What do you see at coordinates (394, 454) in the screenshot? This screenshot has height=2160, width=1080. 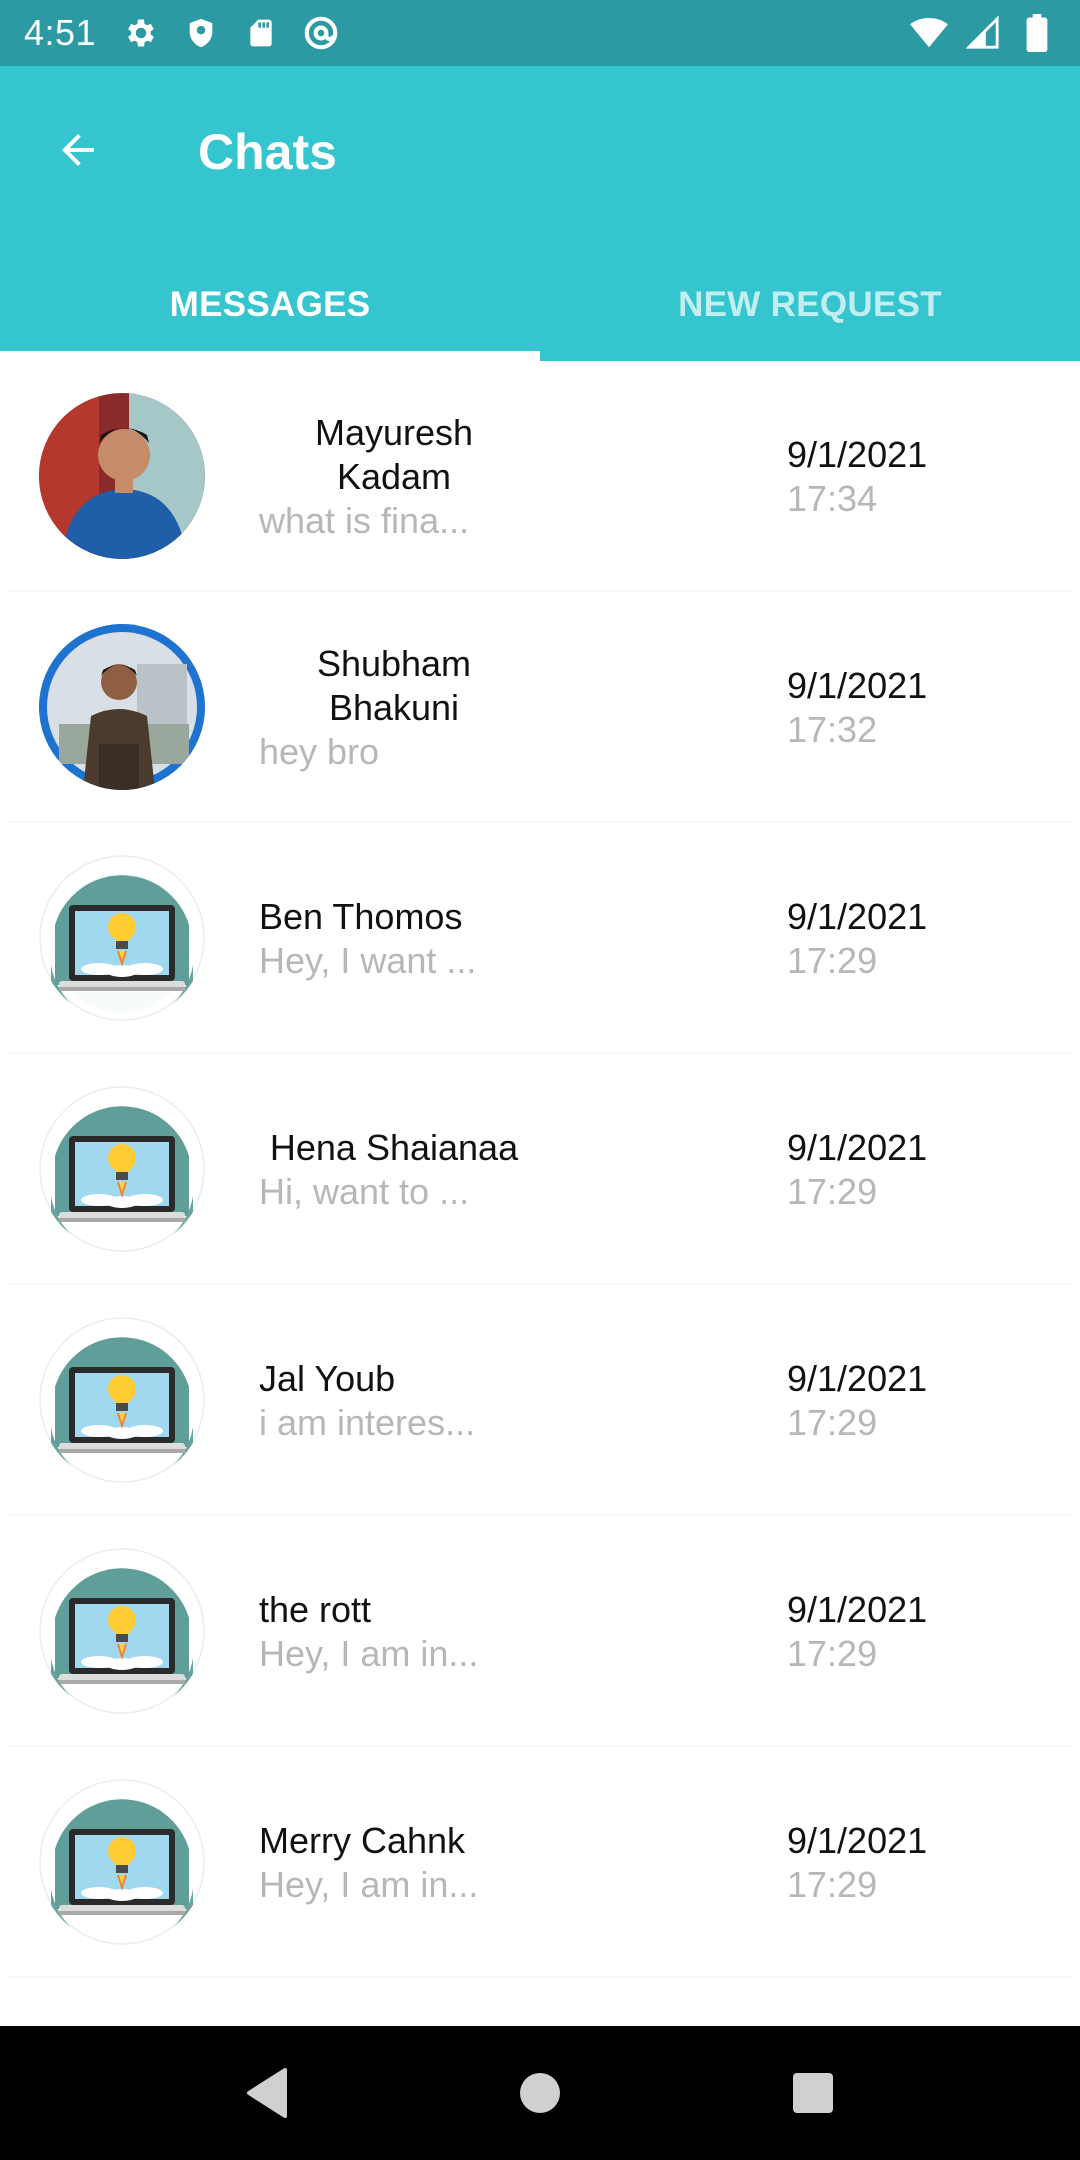 I see `chat-name: Mayuresh Kadam` at bounding box center [394, 454].